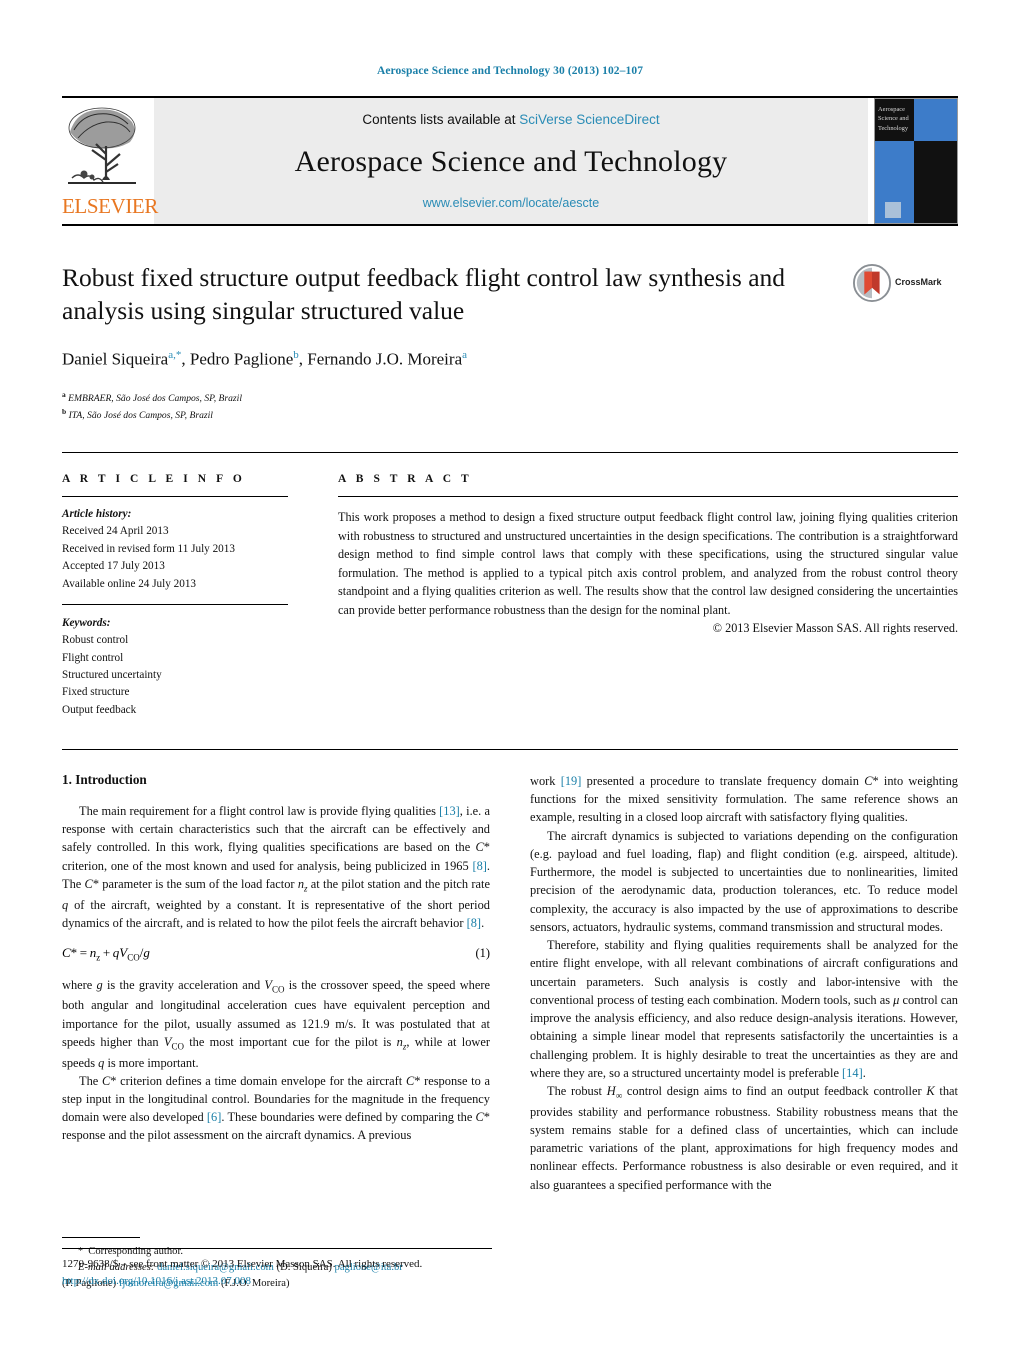 The height and width of the screenshot is (1351, 1020). I want to click on abstract-heading: A B S T R A C T, so click(405, 479).